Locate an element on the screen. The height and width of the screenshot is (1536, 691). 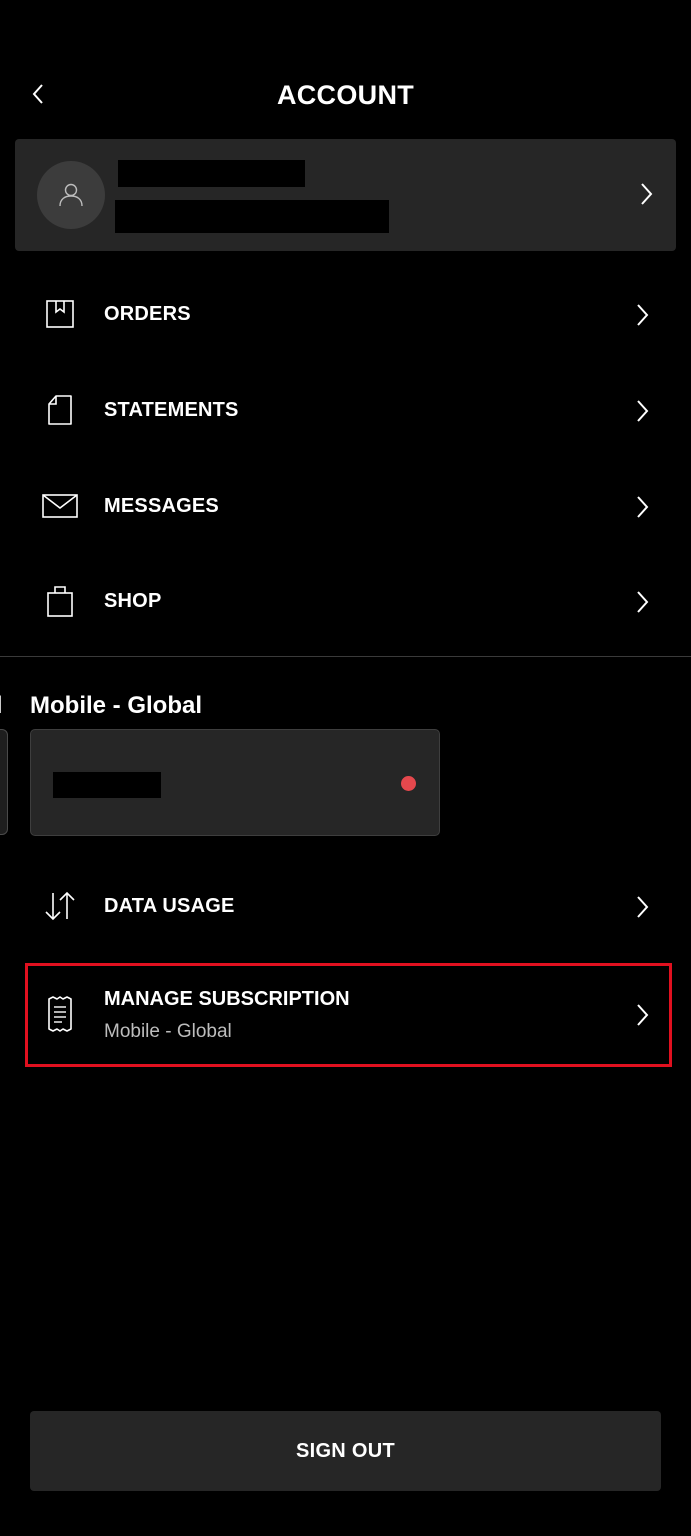
arrows-up-down-icon is located at coordinates (60, 906).